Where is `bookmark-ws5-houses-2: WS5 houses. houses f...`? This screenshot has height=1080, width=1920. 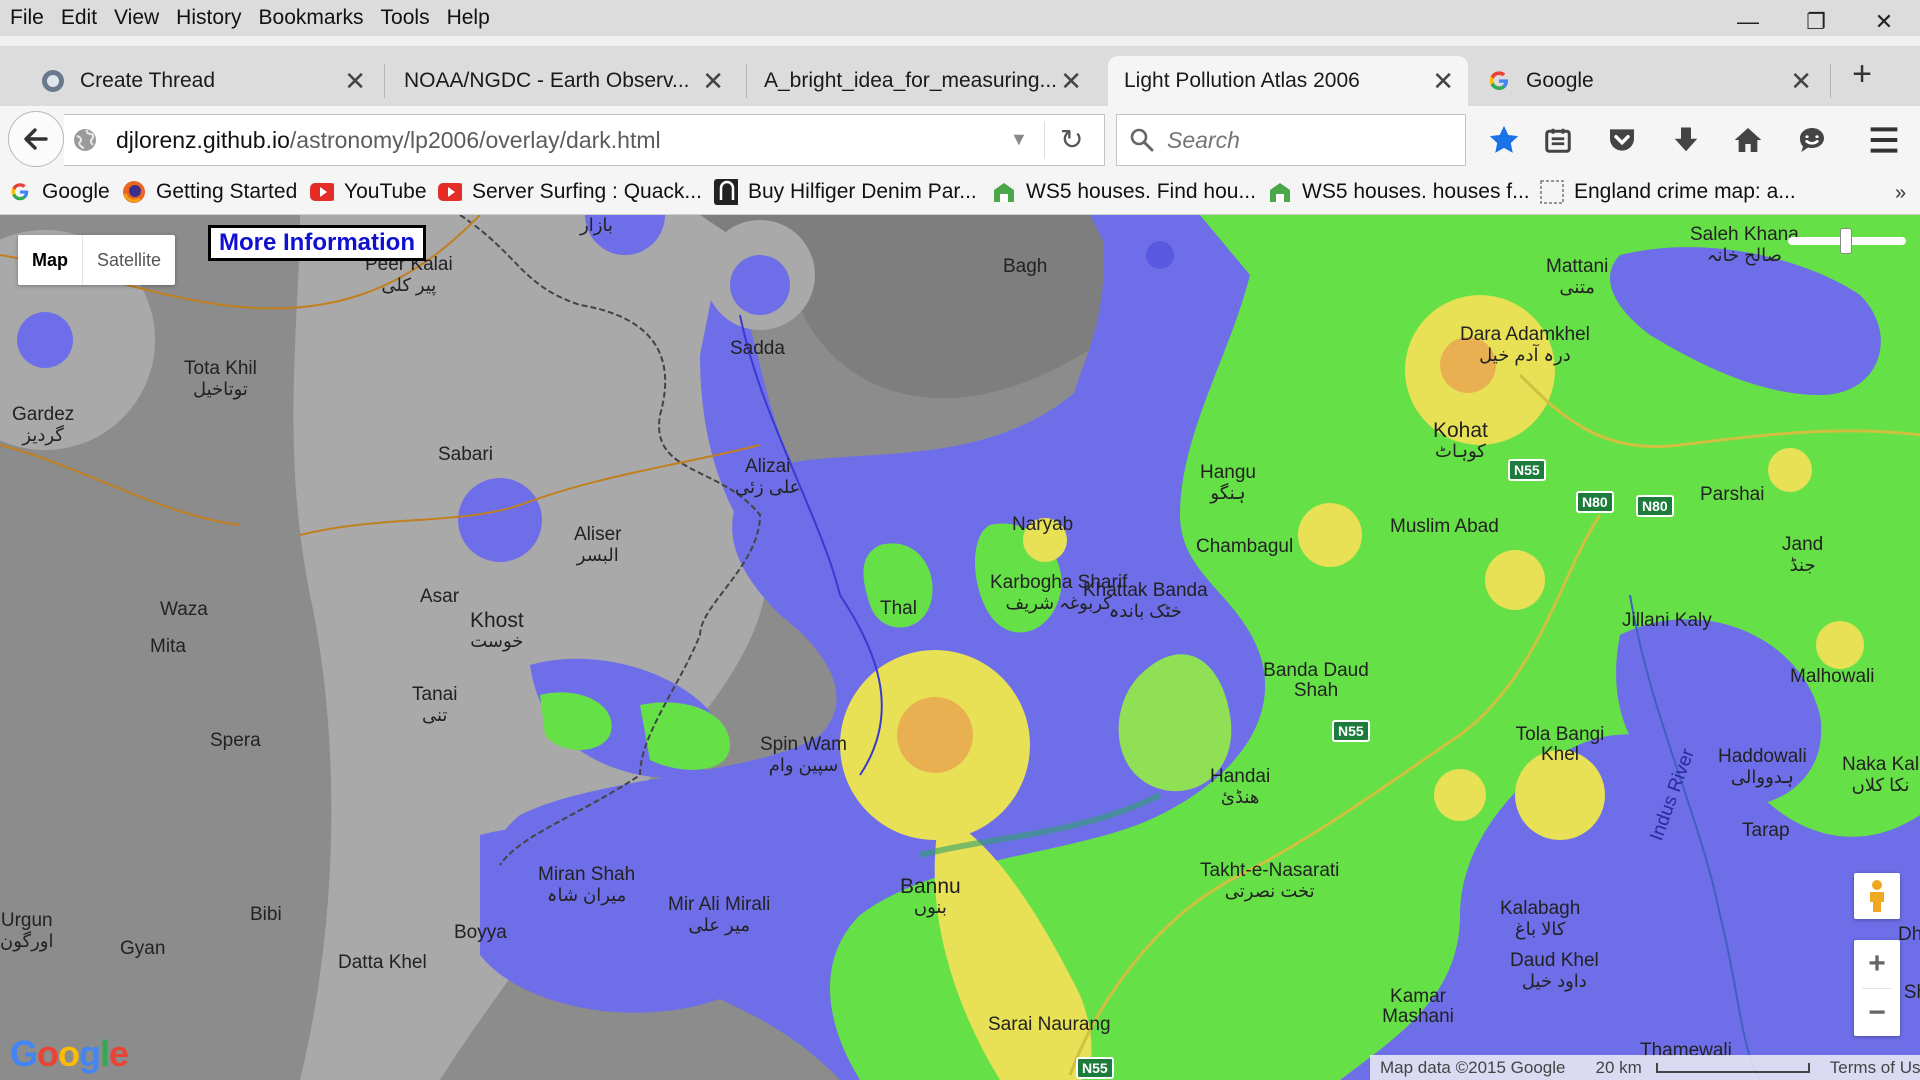 bookmark-ws5-houses-2: WS5 houses. houses f... is located at coordinates (1399, 192).